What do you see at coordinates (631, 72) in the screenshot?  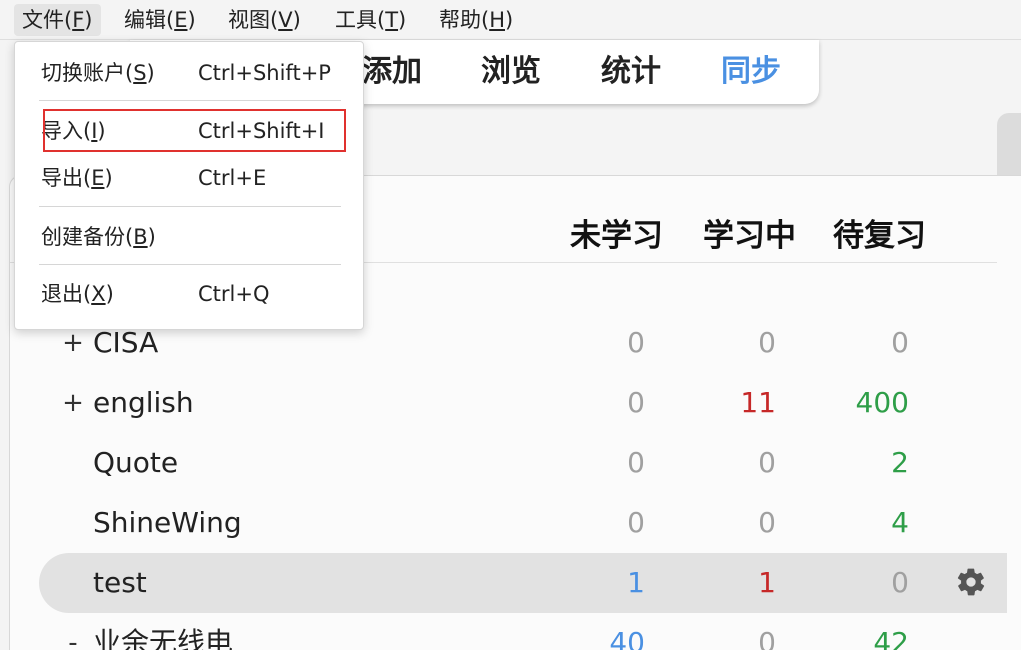 I see `stats-button: 统计` at bounding box center [631, 72].